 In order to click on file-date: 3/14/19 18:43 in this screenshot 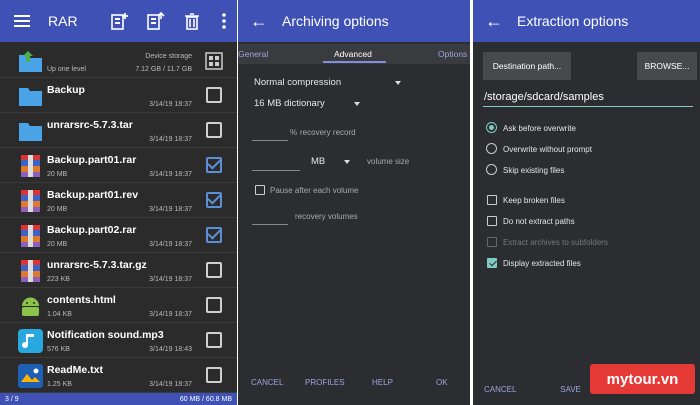, I will do `click(170, 349)`.